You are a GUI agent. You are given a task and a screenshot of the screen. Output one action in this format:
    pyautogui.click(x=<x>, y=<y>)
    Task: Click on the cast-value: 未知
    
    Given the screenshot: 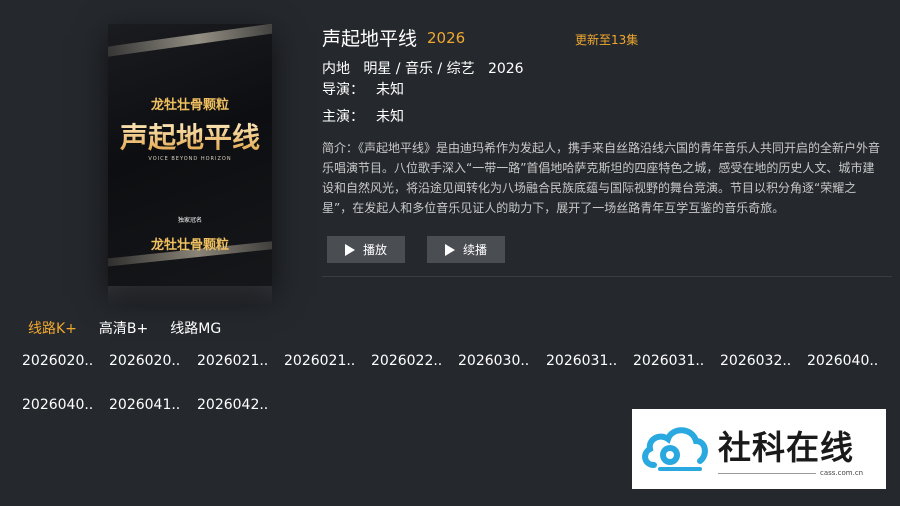 What is the action you would take?
    pyautogui.click(x=390, y=117)
    